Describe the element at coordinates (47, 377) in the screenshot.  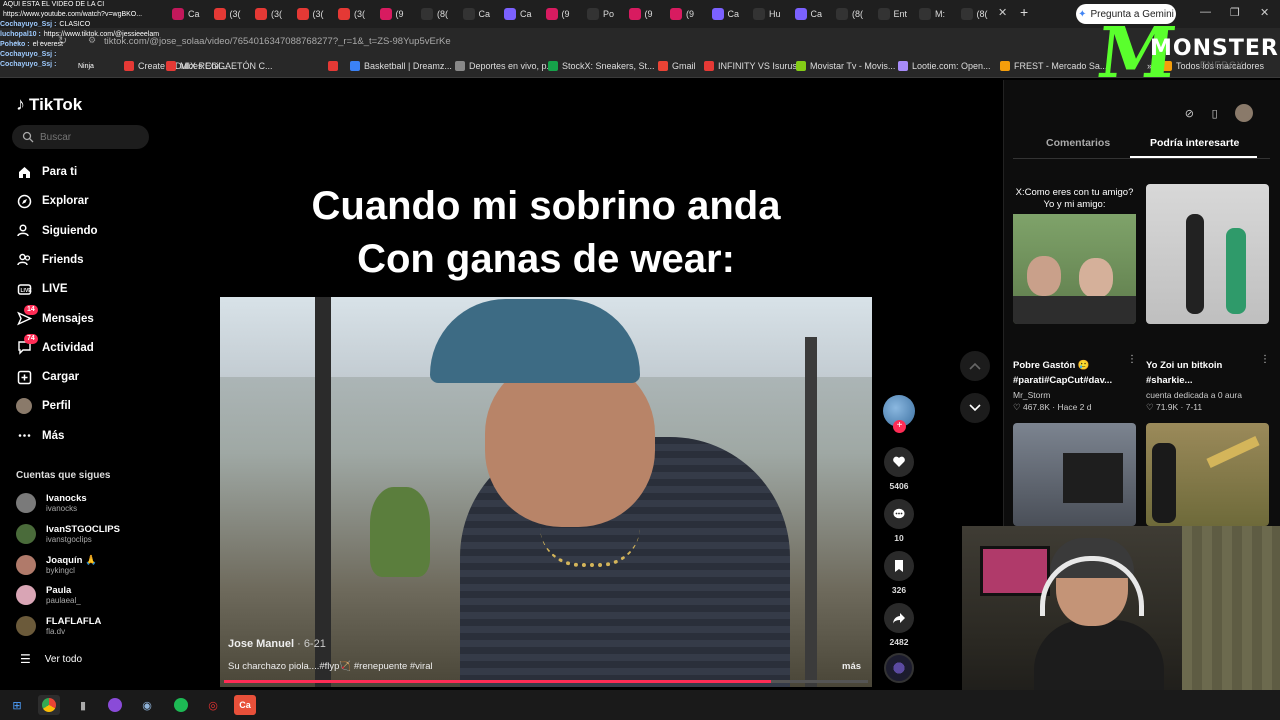
I see `nav-item-cargar: Cargar` at that location.